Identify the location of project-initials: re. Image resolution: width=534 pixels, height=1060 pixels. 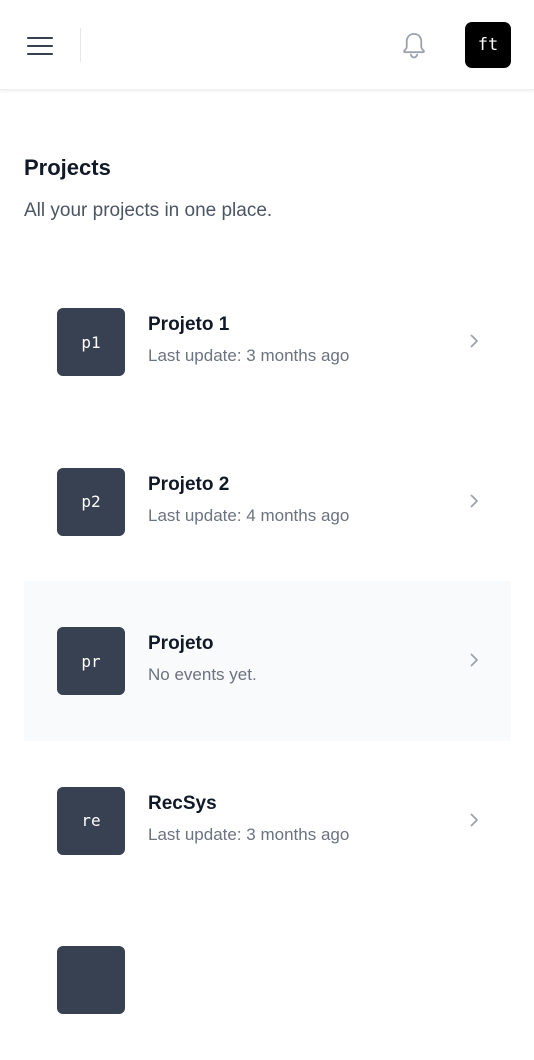
(91, 820).